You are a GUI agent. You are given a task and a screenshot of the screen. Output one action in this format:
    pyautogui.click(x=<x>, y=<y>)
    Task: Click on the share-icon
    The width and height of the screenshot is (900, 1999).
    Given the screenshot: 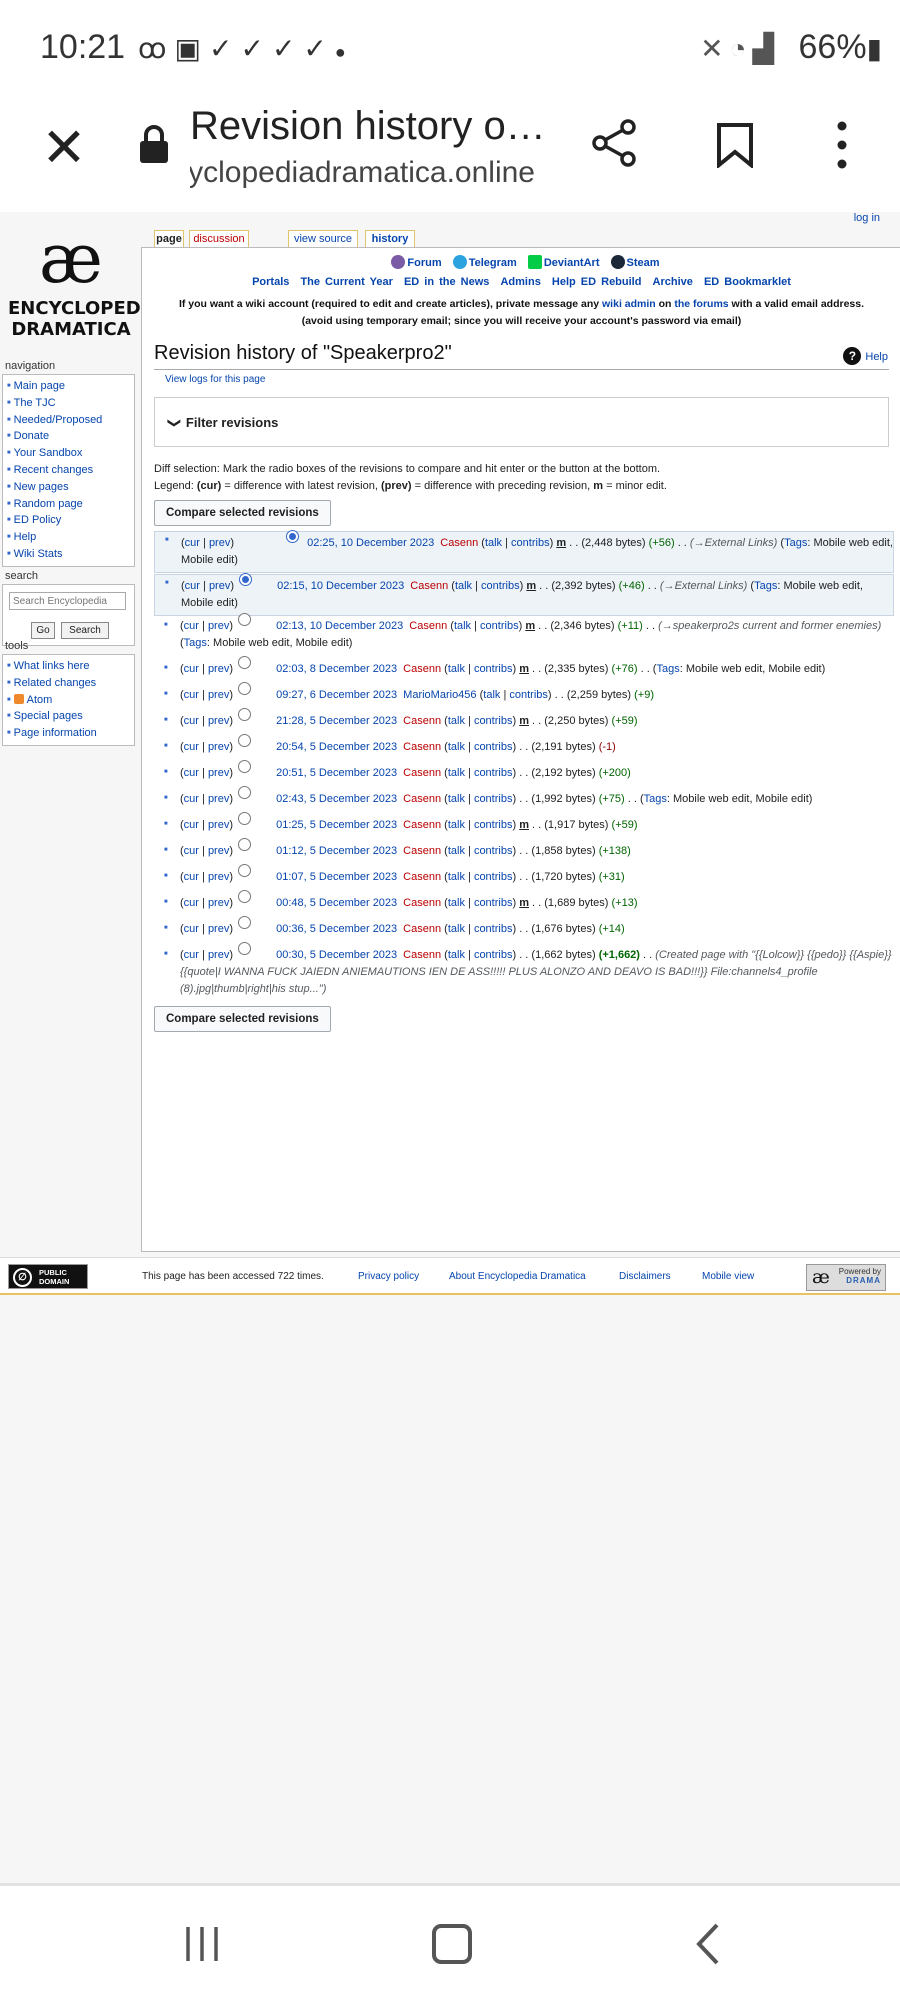 What is the action you would take?
    pyautogui.click(x=615, y=143)
    